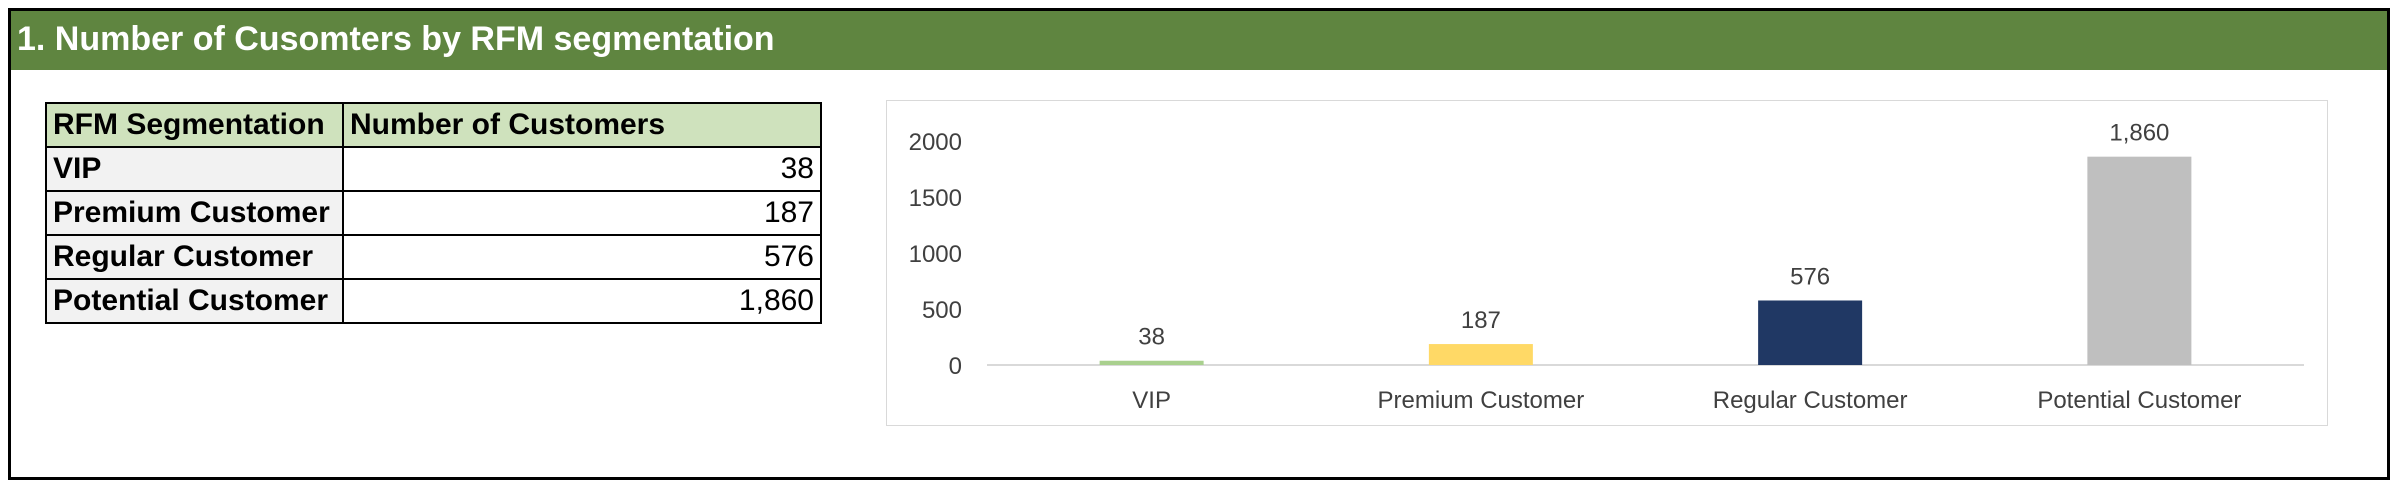 The height and width of the screenshot is (488, 2402). What do you see at coordinates (194, 301) in the screenshot?
I see `segment-name-cell: Potential Customer` at bounding box center [194, 301].